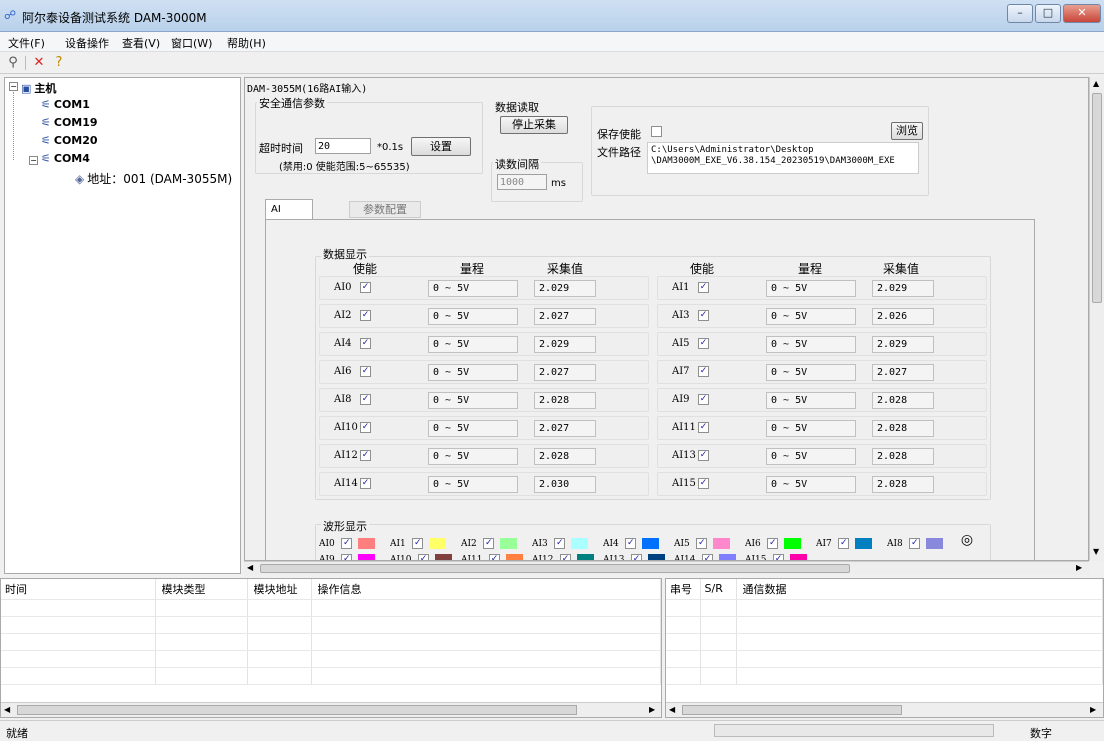 This screenshot has width=1104, height=741. What do you see at coordinates (1096, 319) in the screenshot?
I see `vertical-scrollbar: ▲ ▼` at bounding box center [1096, 319].